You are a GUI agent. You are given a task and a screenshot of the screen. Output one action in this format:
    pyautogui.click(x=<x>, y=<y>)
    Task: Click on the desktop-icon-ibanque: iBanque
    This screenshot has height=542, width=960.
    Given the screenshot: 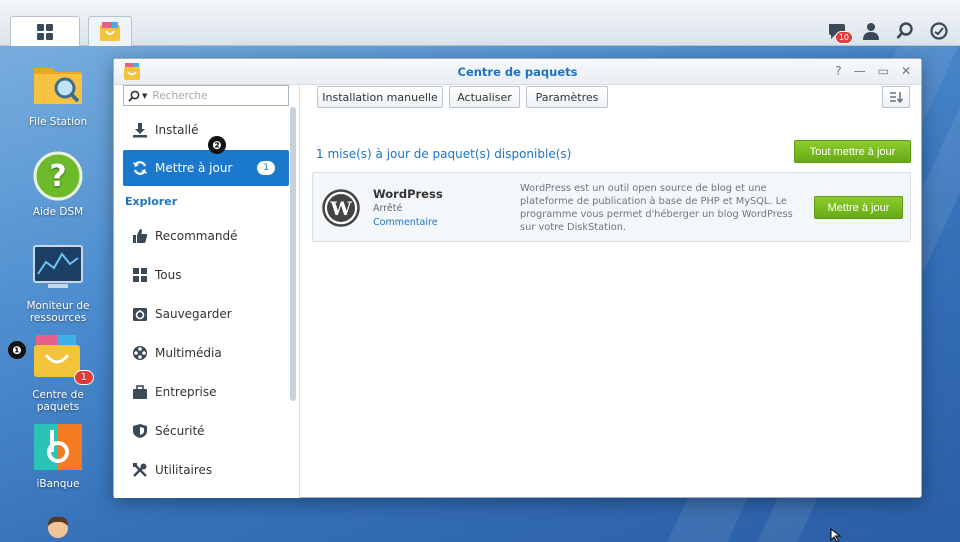 What is the action you would take?
    pyautogui.click(x=58, y=456)
    